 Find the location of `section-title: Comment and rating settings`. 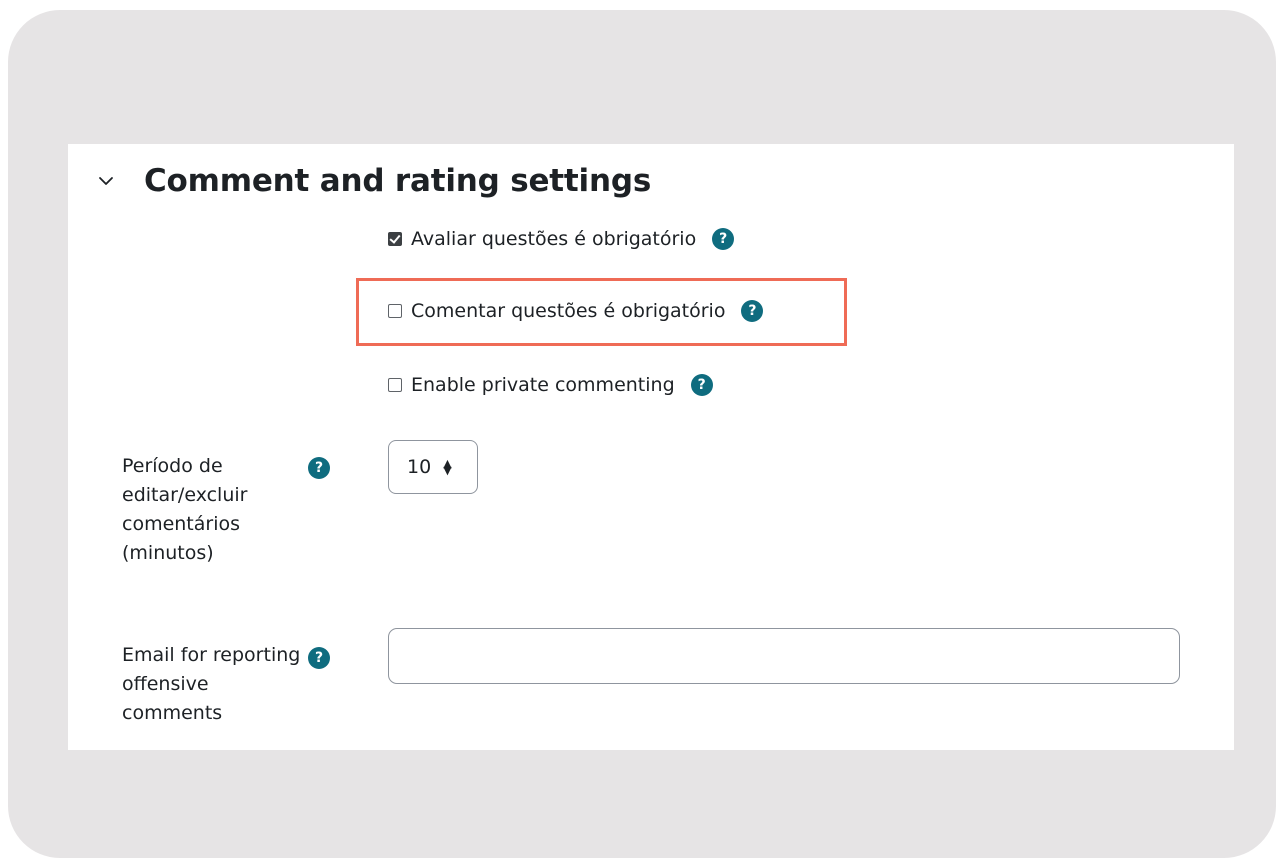

section-title: Comment and rating settings is located at coordinates (398, 181).